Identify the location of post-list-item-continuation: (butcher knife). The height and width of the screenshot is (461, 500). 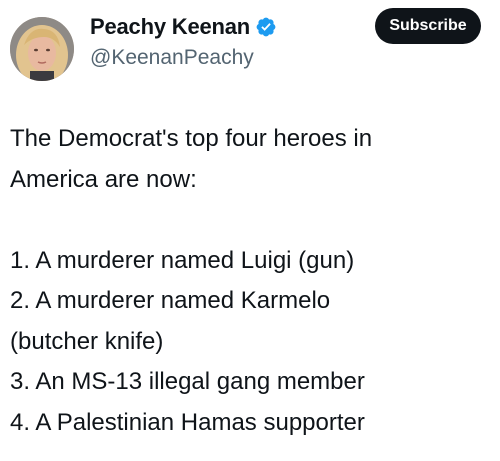
(87, 341).